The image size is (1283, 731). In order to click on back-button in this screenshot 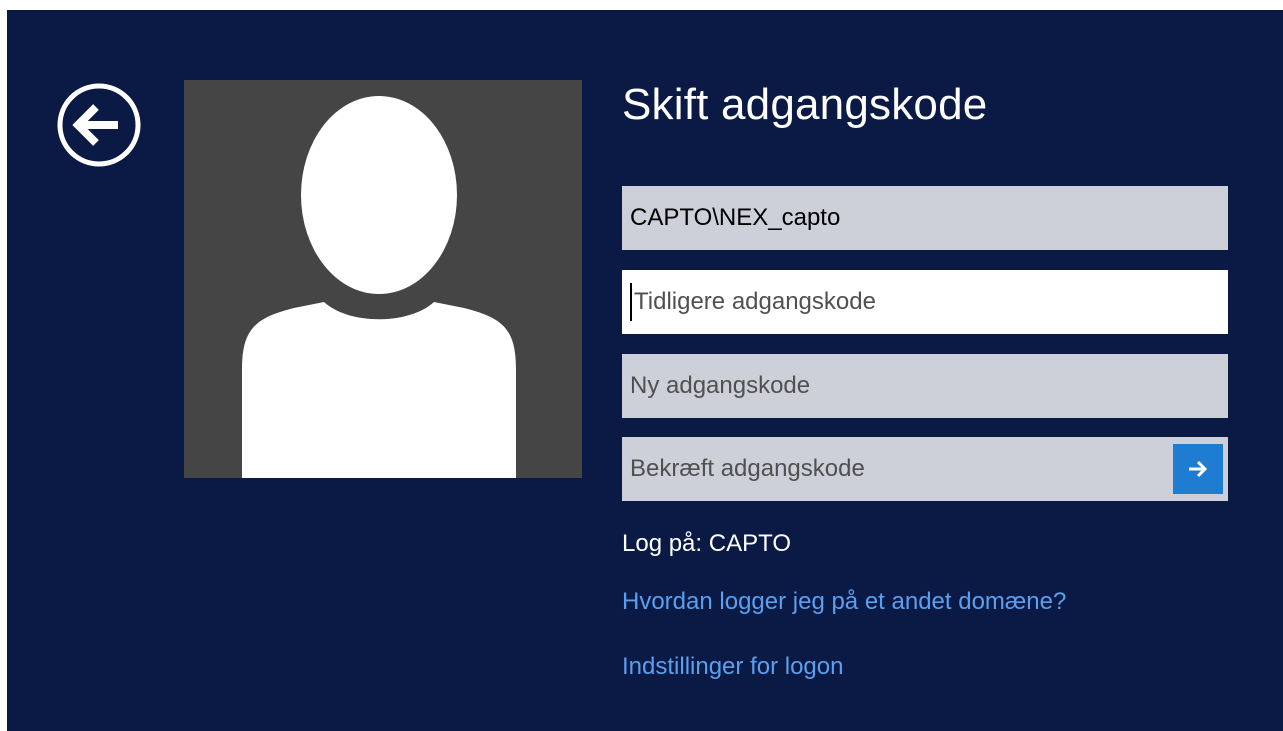, I will do `click(99, 125)`.